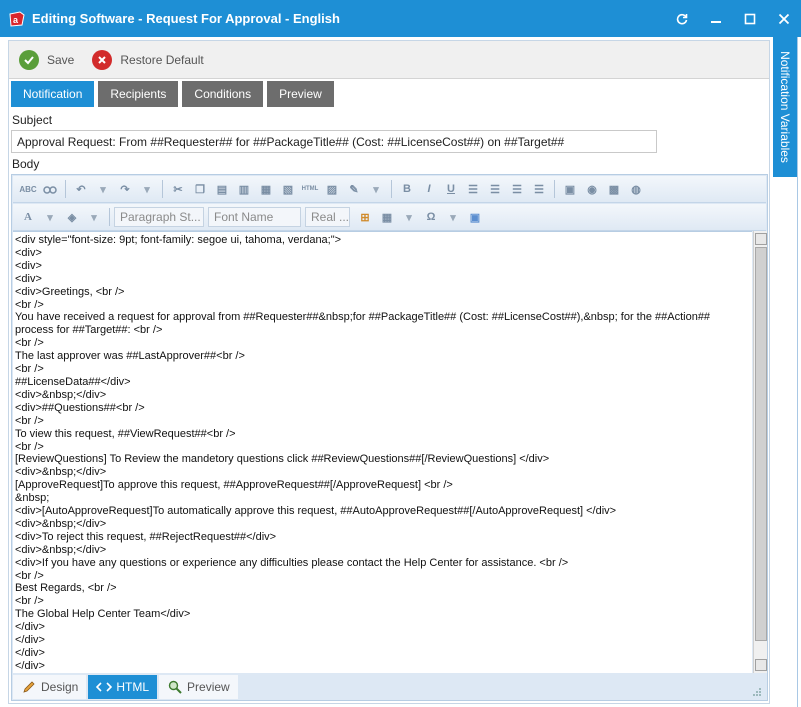 The image size is (801, 707). Describe the element at coordinates (125, 189) in the screenshot. I see `redo-icon: ↷` at that location.